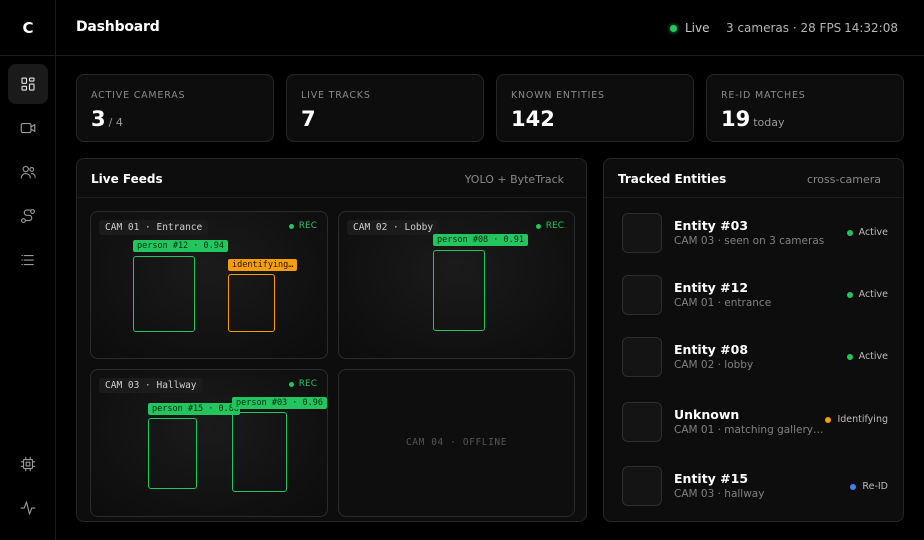 The image size is (924, 540). I want to click on panel-header: Tracked Entities cross-camera, so click(753, 178).